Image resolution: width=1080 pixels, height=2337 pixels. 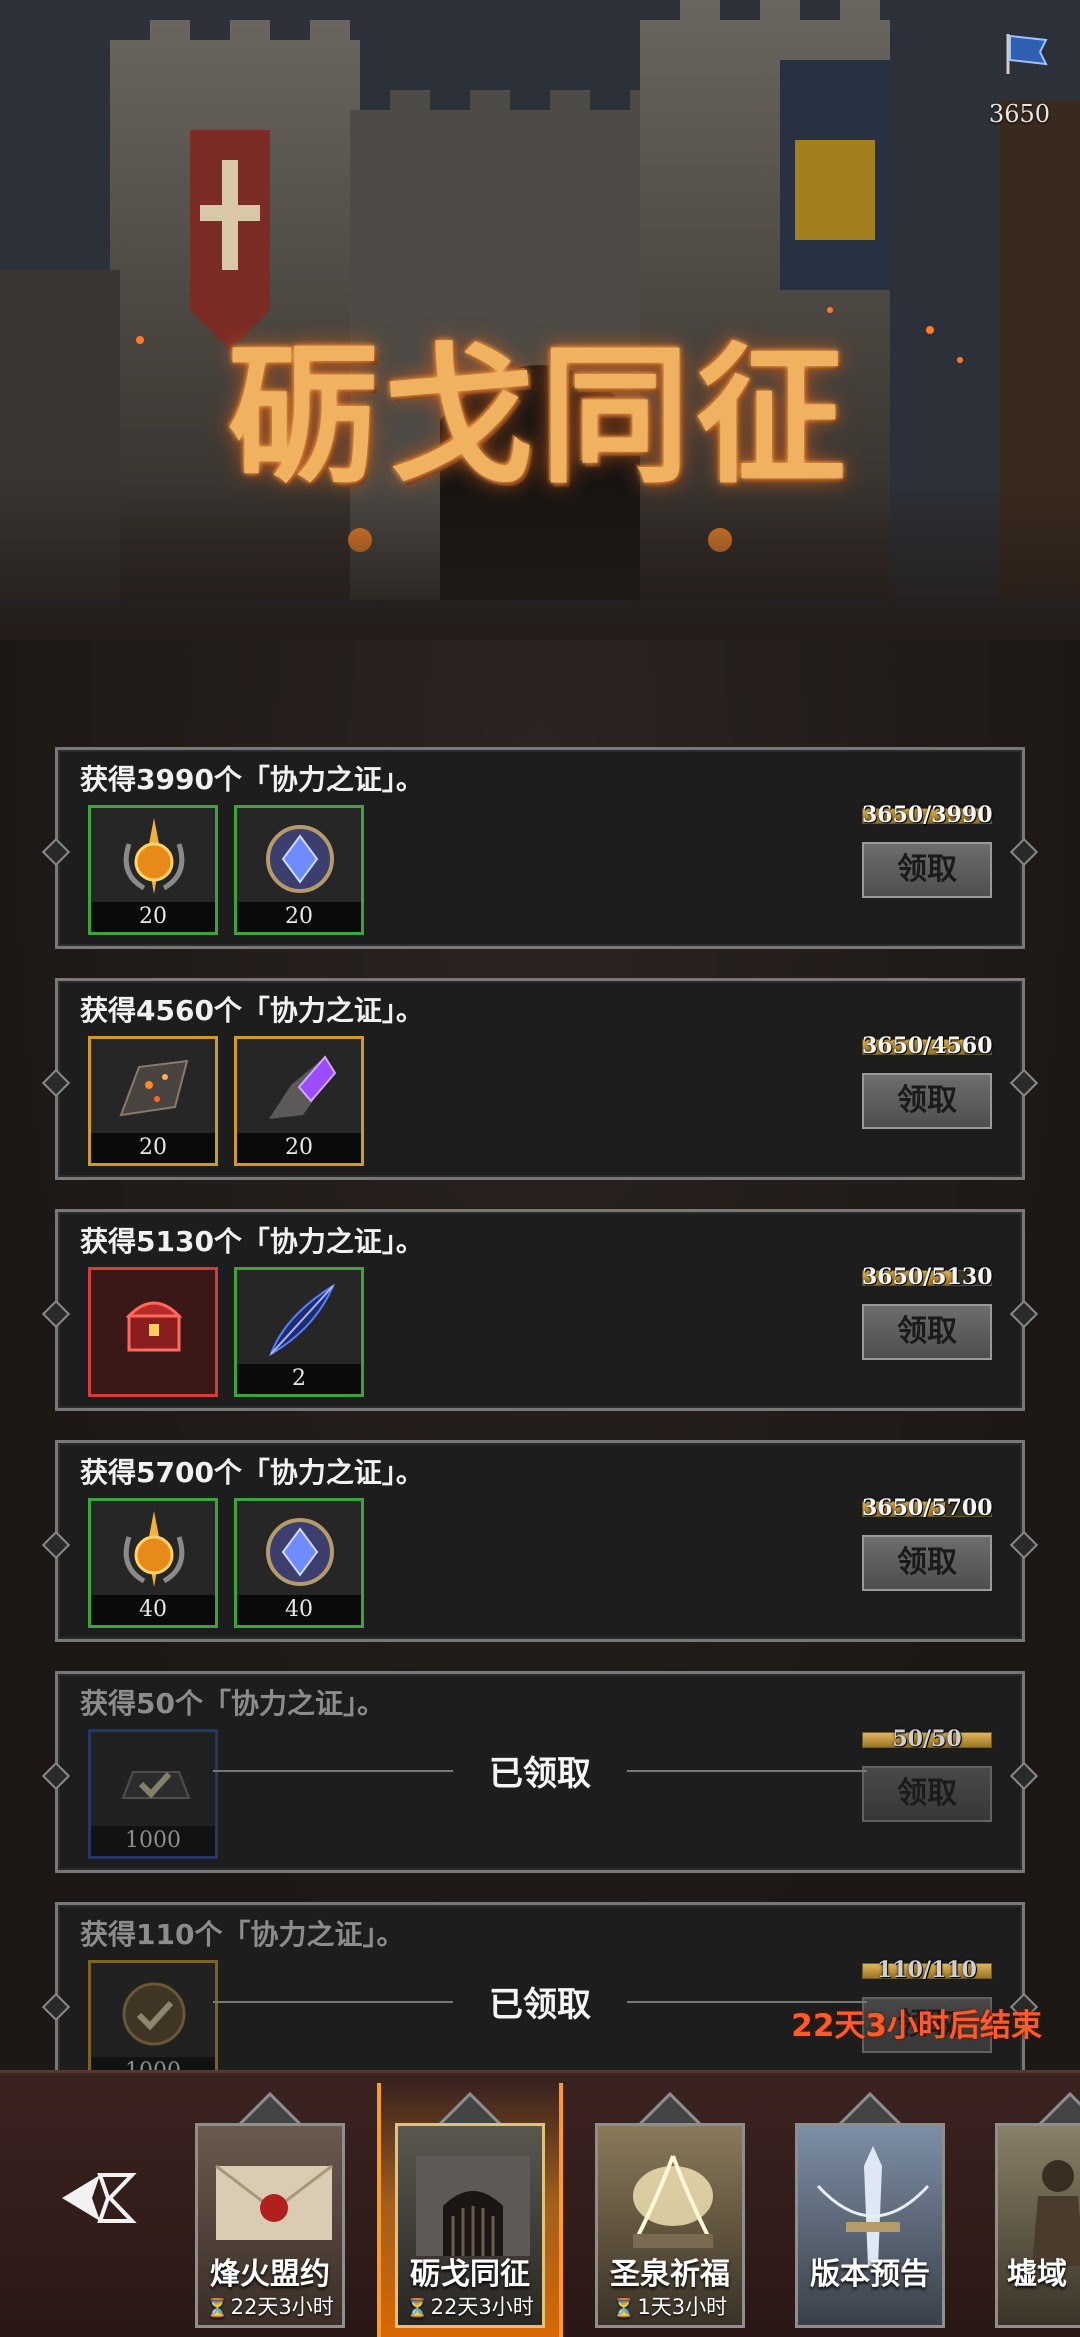 What do you see at coordinates (873, 2206) in the screenshot?
I see `sword-icon` at bounding box center [873, 2206].